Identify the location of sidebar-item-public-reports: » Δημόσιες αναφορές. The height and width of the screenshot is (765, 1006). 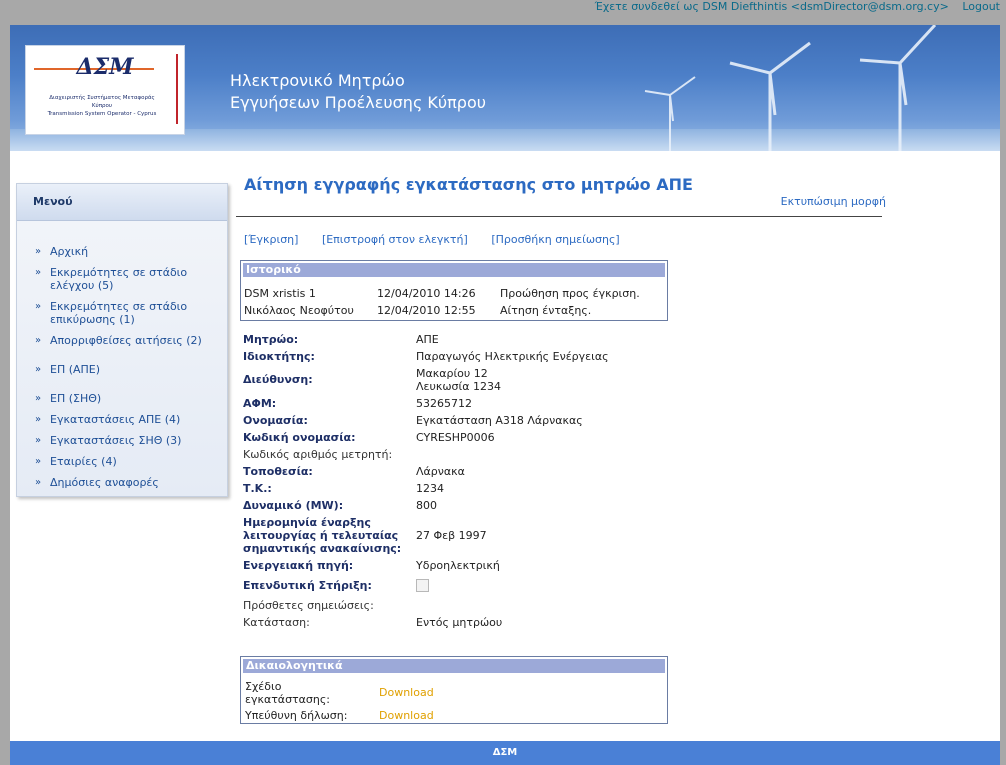
(125, 482).